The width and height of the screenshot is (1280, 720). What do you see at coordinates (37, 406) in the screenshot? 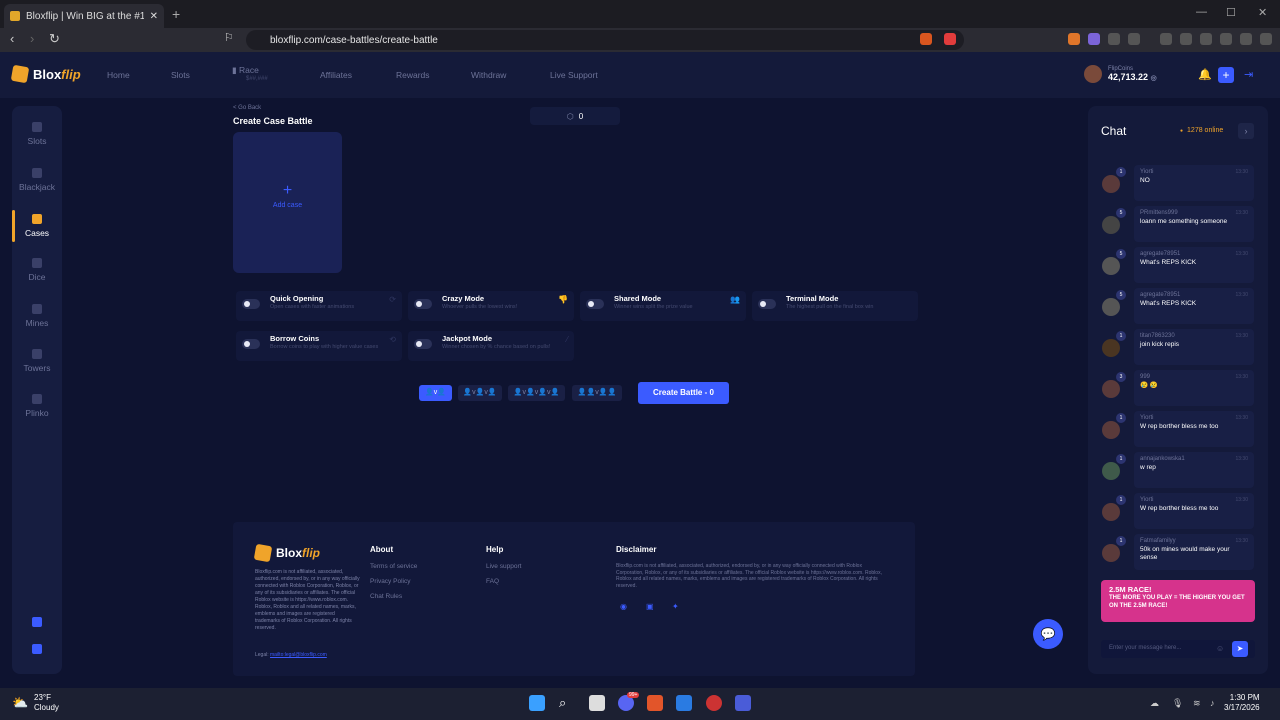
I see `sidebar-item-plinko: Plinko` at bounding box center [37, 406].